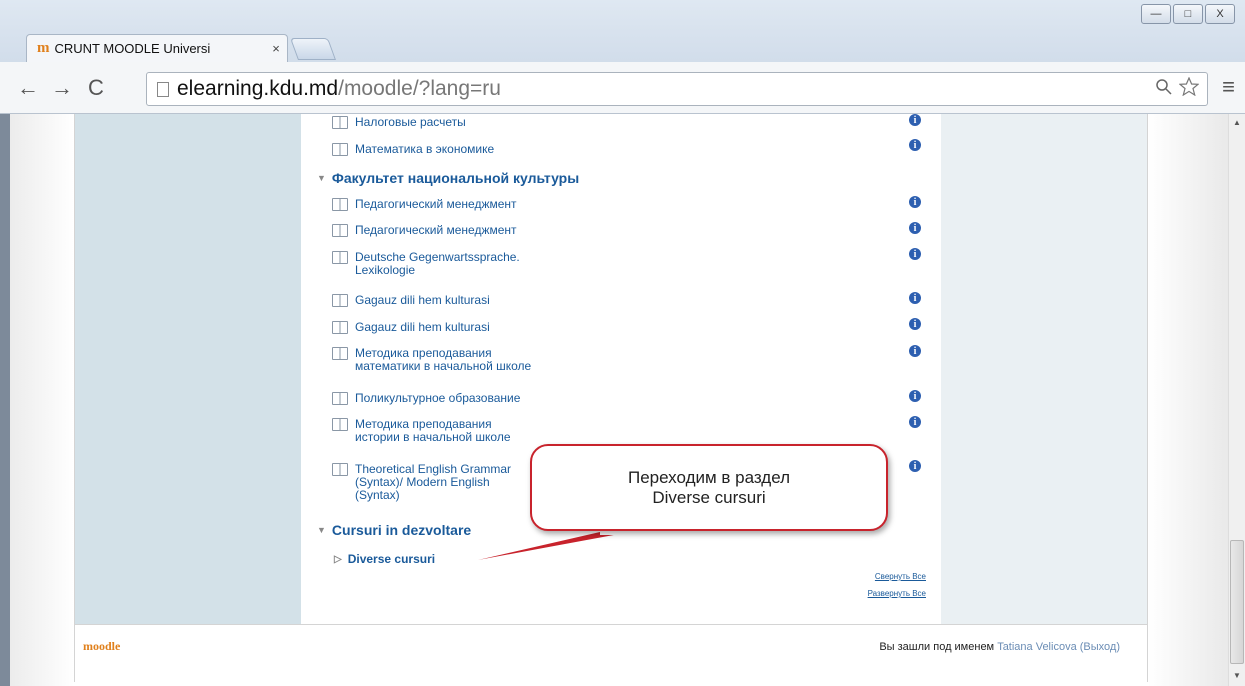 This screenshot has width=1245, height=686. What do you see at coordinates (1189, 88) in the screenshot?
I see `star-icon` at bounding box center [1189, 88].